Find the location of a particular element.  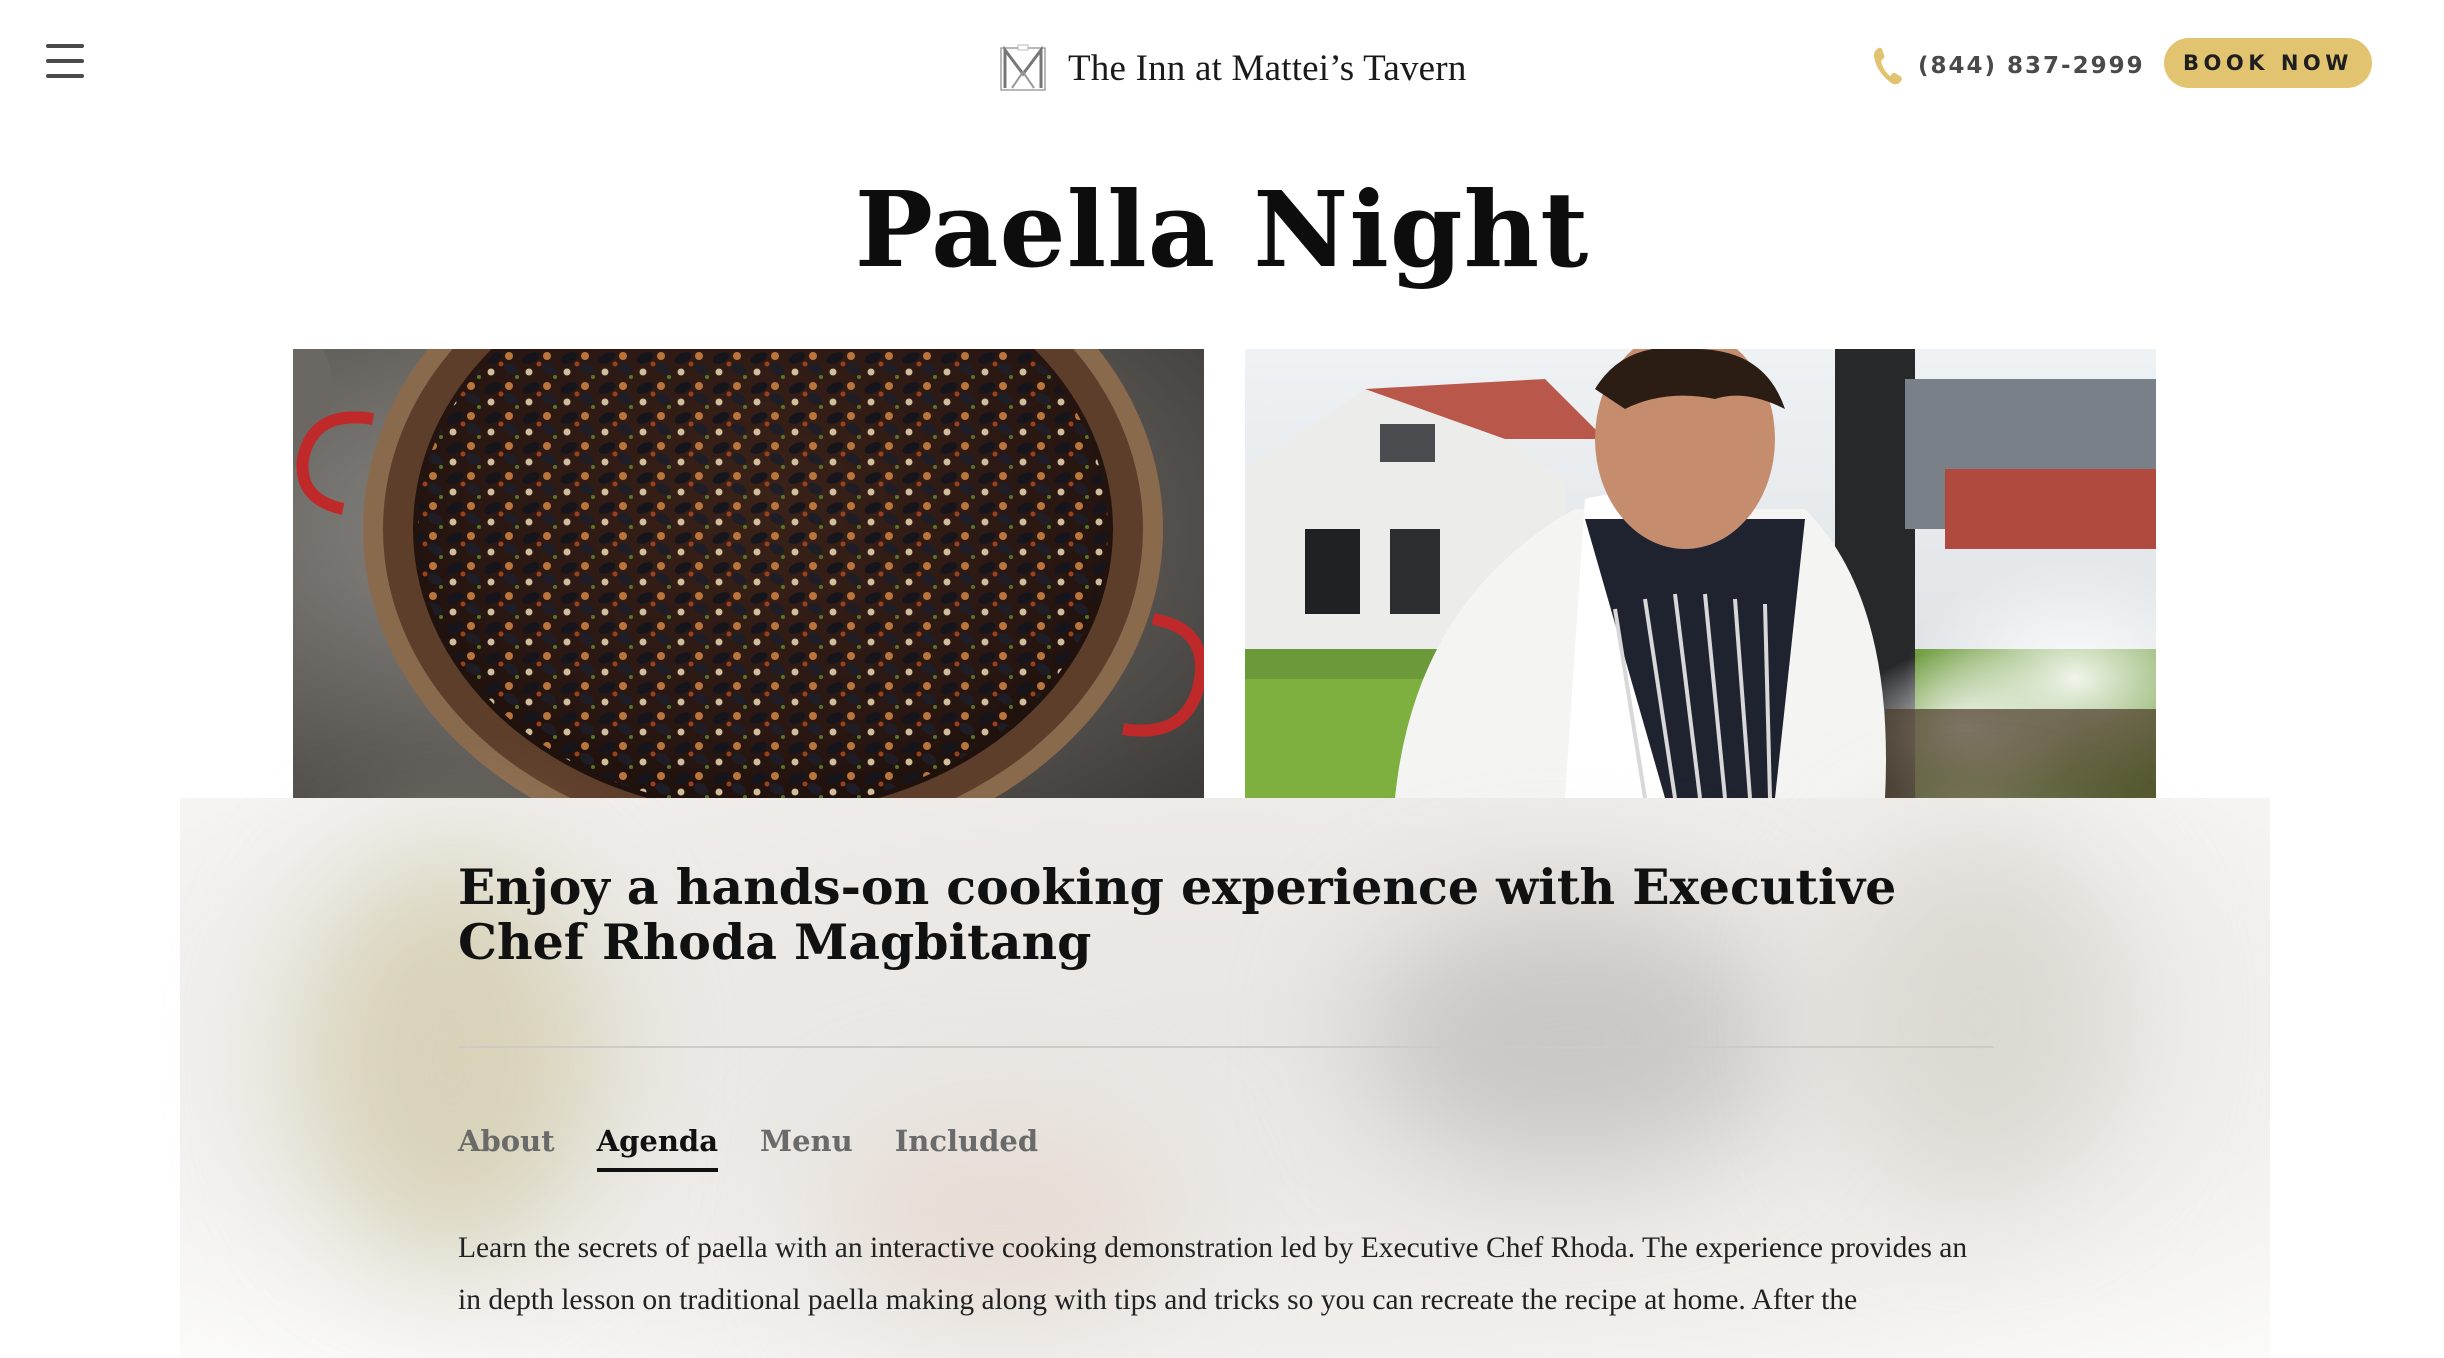

paella-image is located at coordinates (748, 573).